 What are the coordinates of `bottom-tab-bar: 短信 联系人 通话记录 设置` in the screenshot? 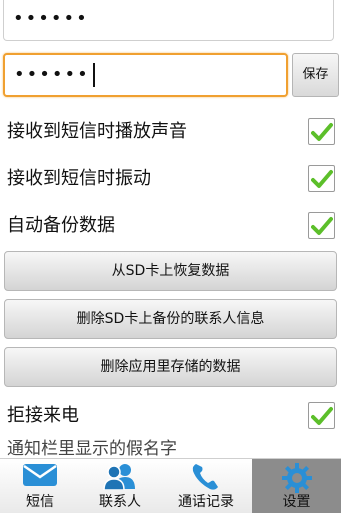 It's located at (170, 485).